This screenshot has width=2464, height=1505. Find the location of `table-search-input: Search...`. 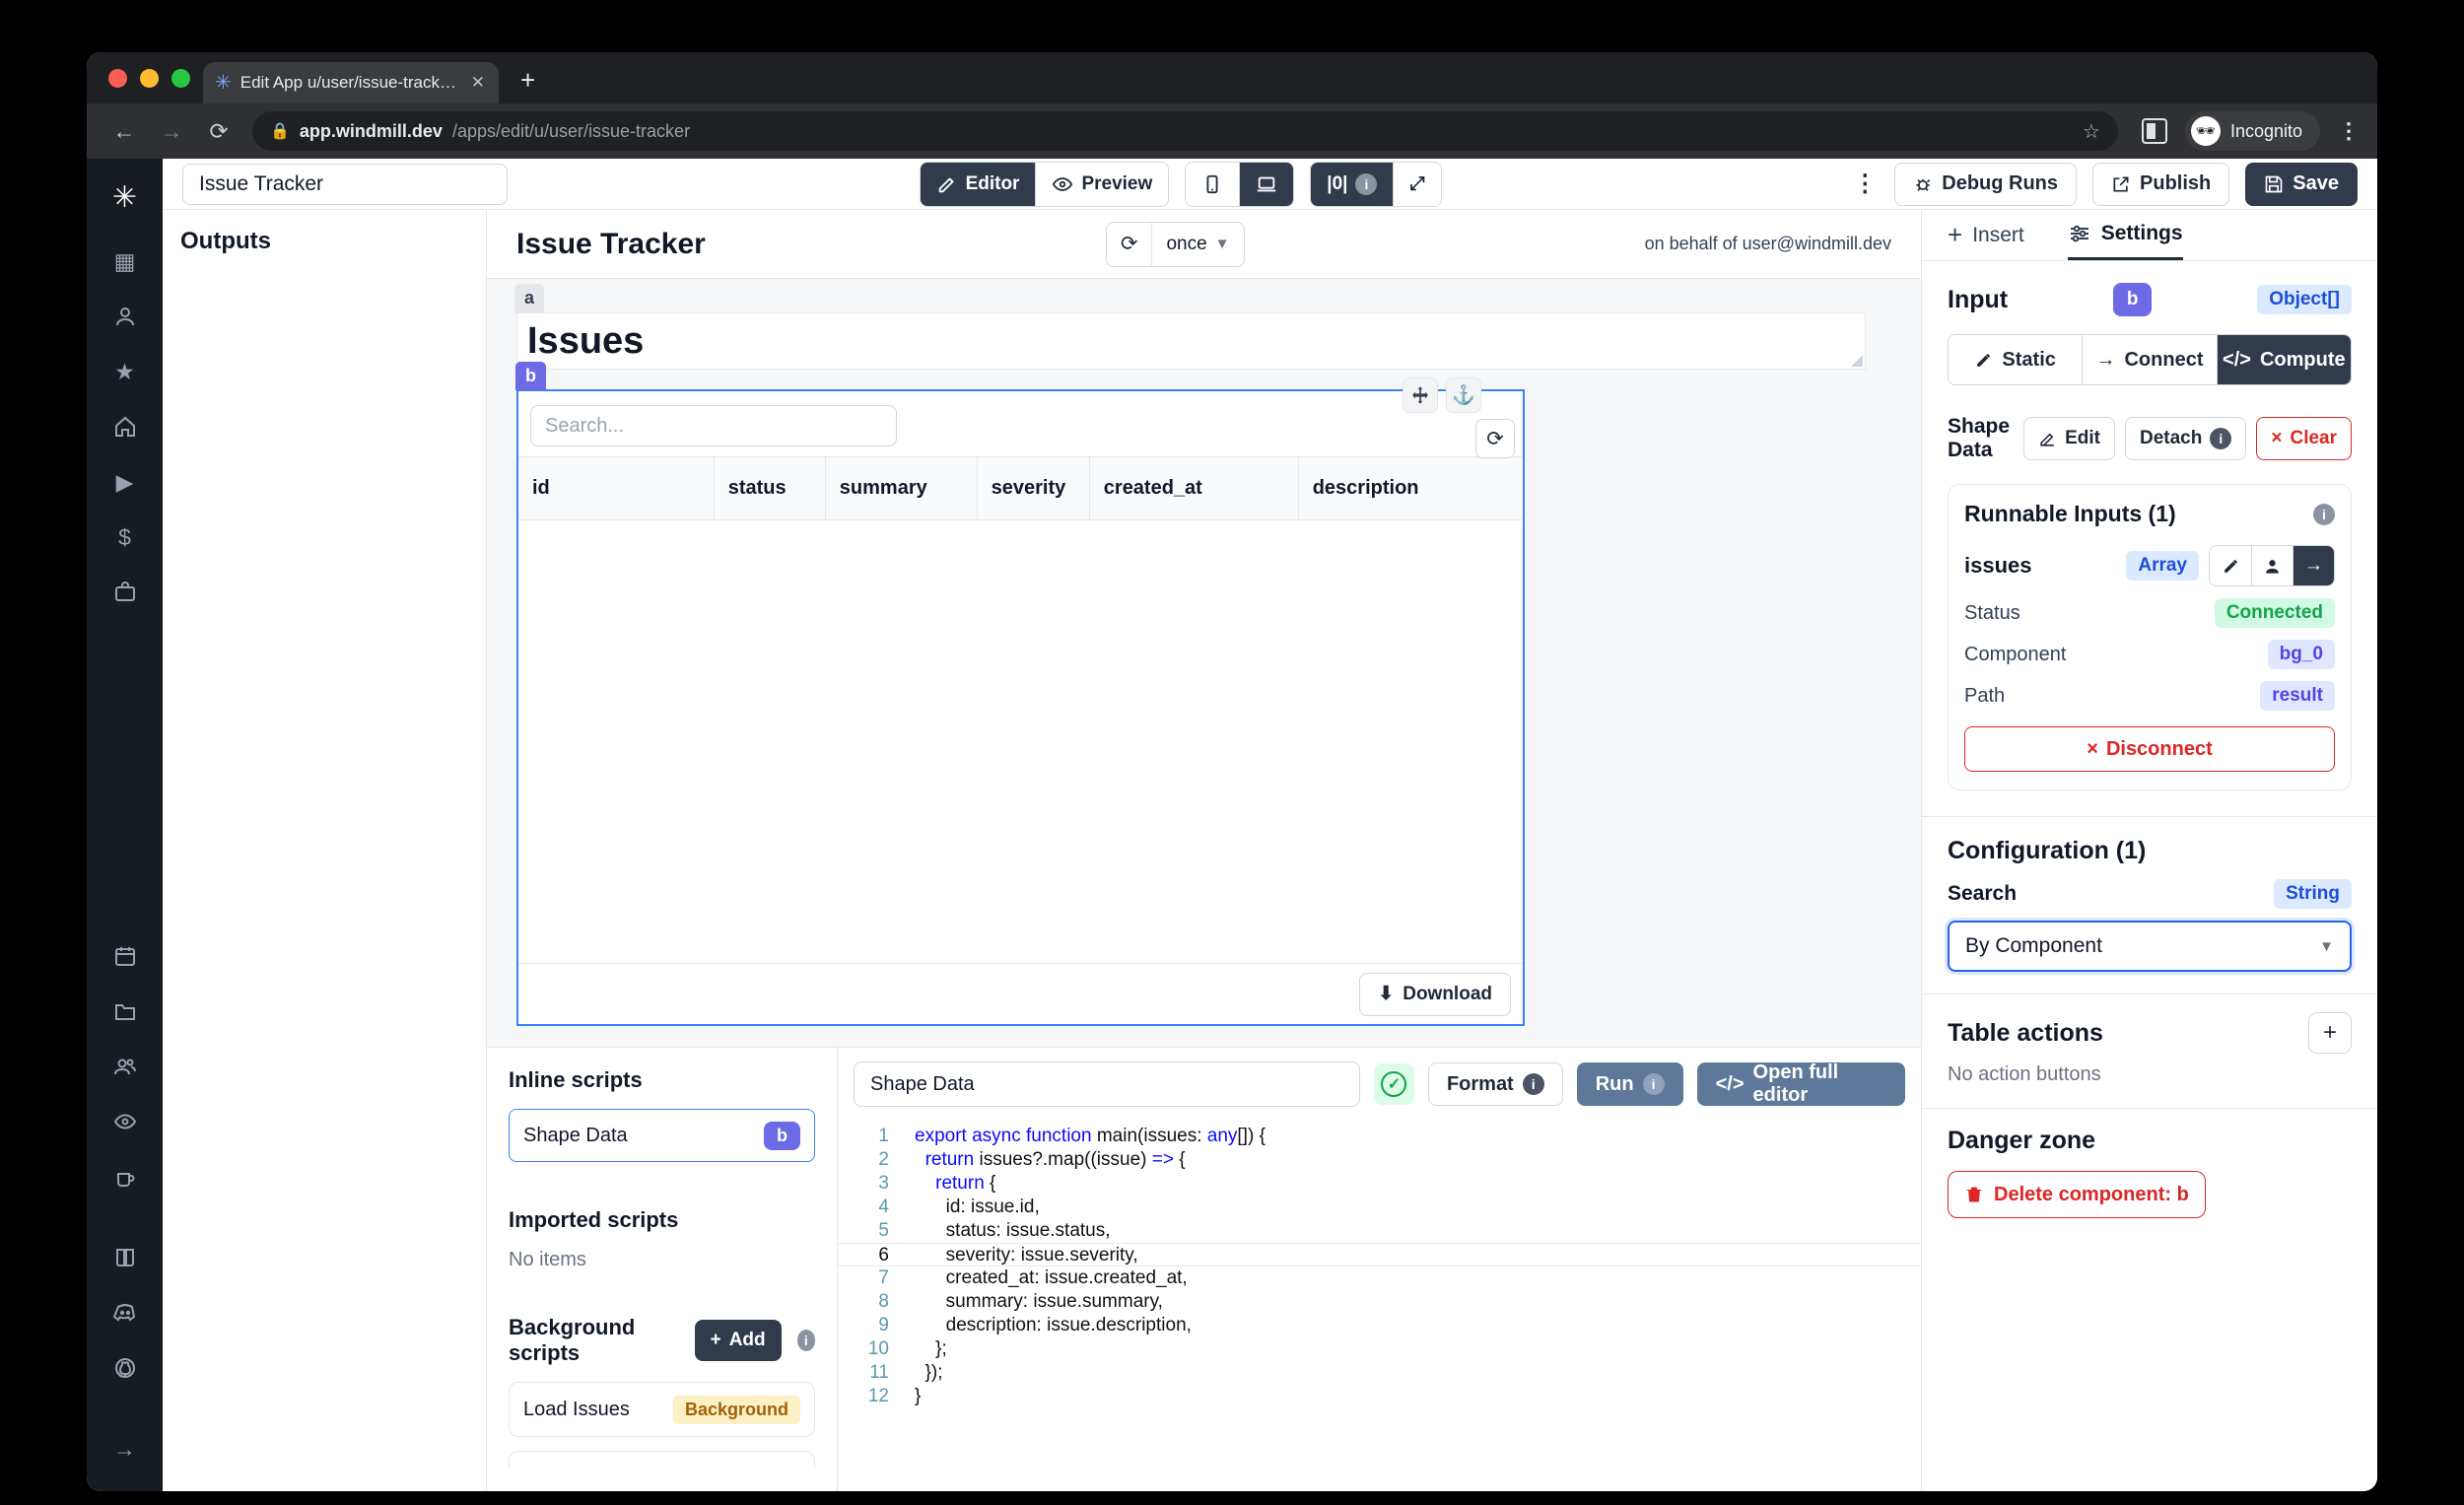

table-search-input: Search... is located at coordinates (713, 425).